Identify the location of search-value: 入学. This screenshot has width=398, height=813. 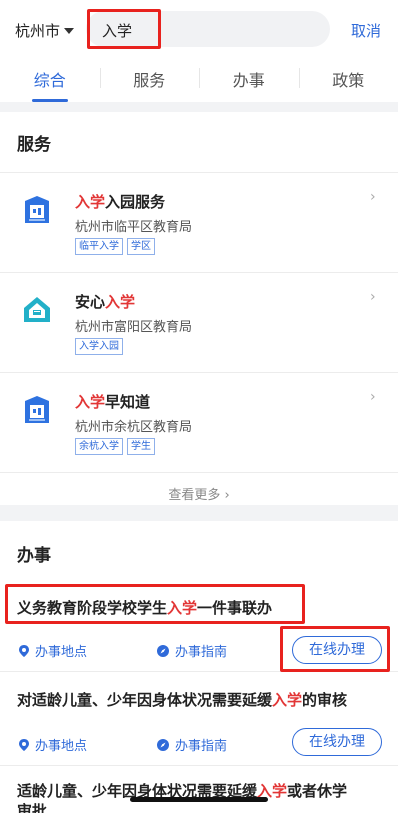
(117, 31).